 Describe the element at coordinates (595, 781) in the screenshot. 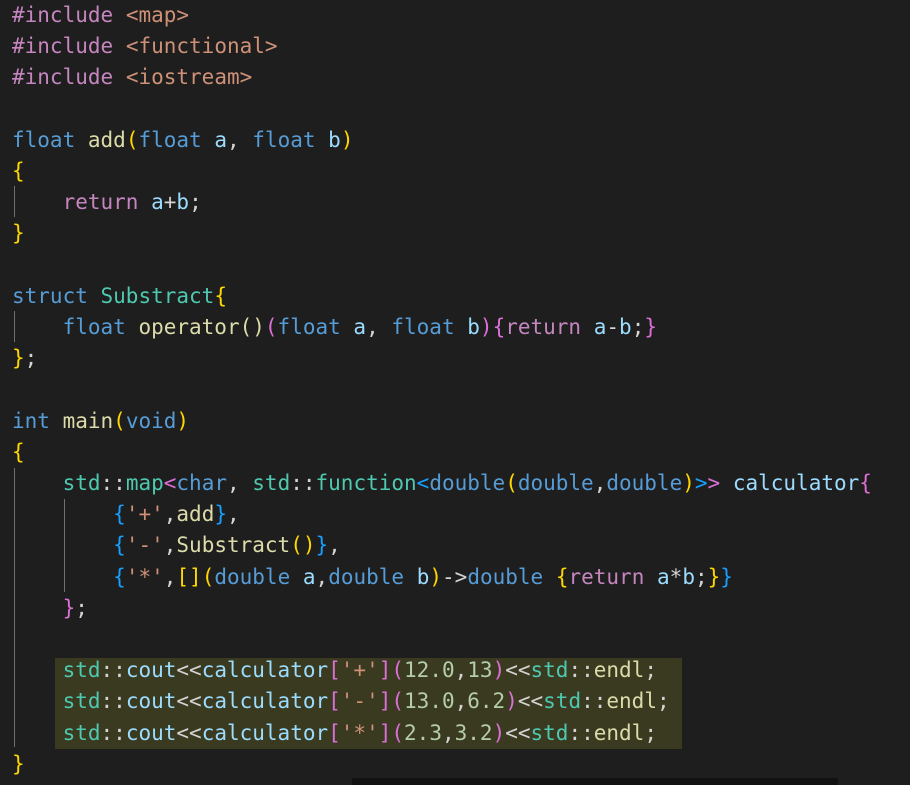

I see `horizontal-scrollbar` at that location.